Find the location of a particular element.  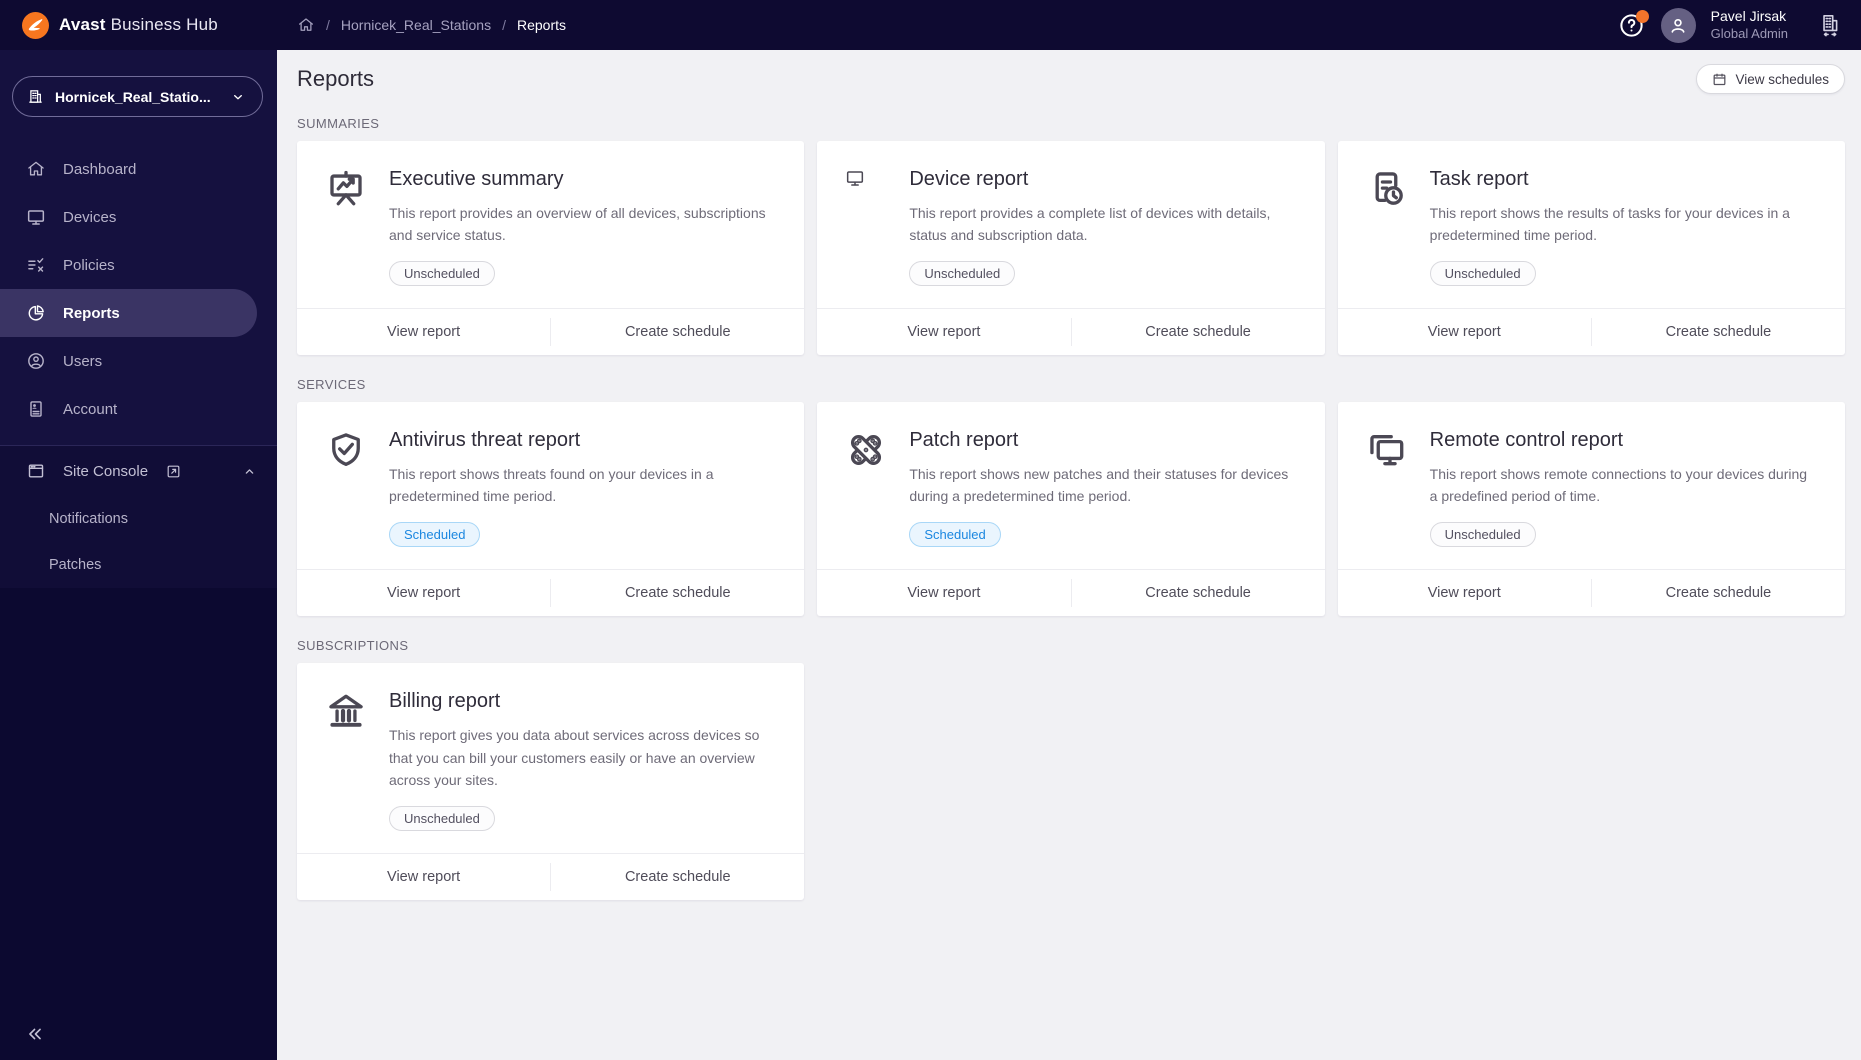

section-label: SUBSCRIPTIONS is located at coordinates (353, 646).